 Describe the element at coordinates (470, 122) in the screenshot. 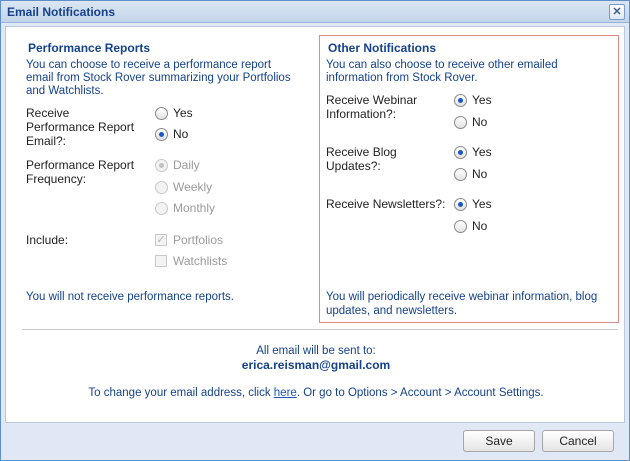

I see `webinar-no-option: No` at that location.